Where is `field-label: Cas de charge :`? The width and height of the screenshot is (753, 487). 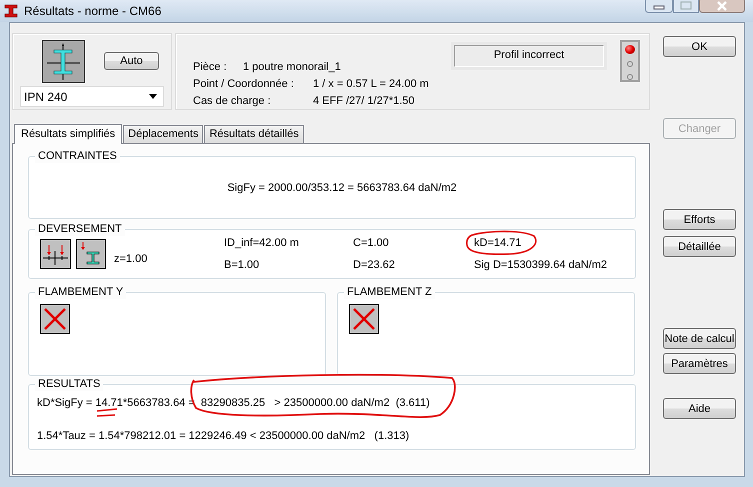 field-label: Cas de charge : is located at coordinates (232, 101).